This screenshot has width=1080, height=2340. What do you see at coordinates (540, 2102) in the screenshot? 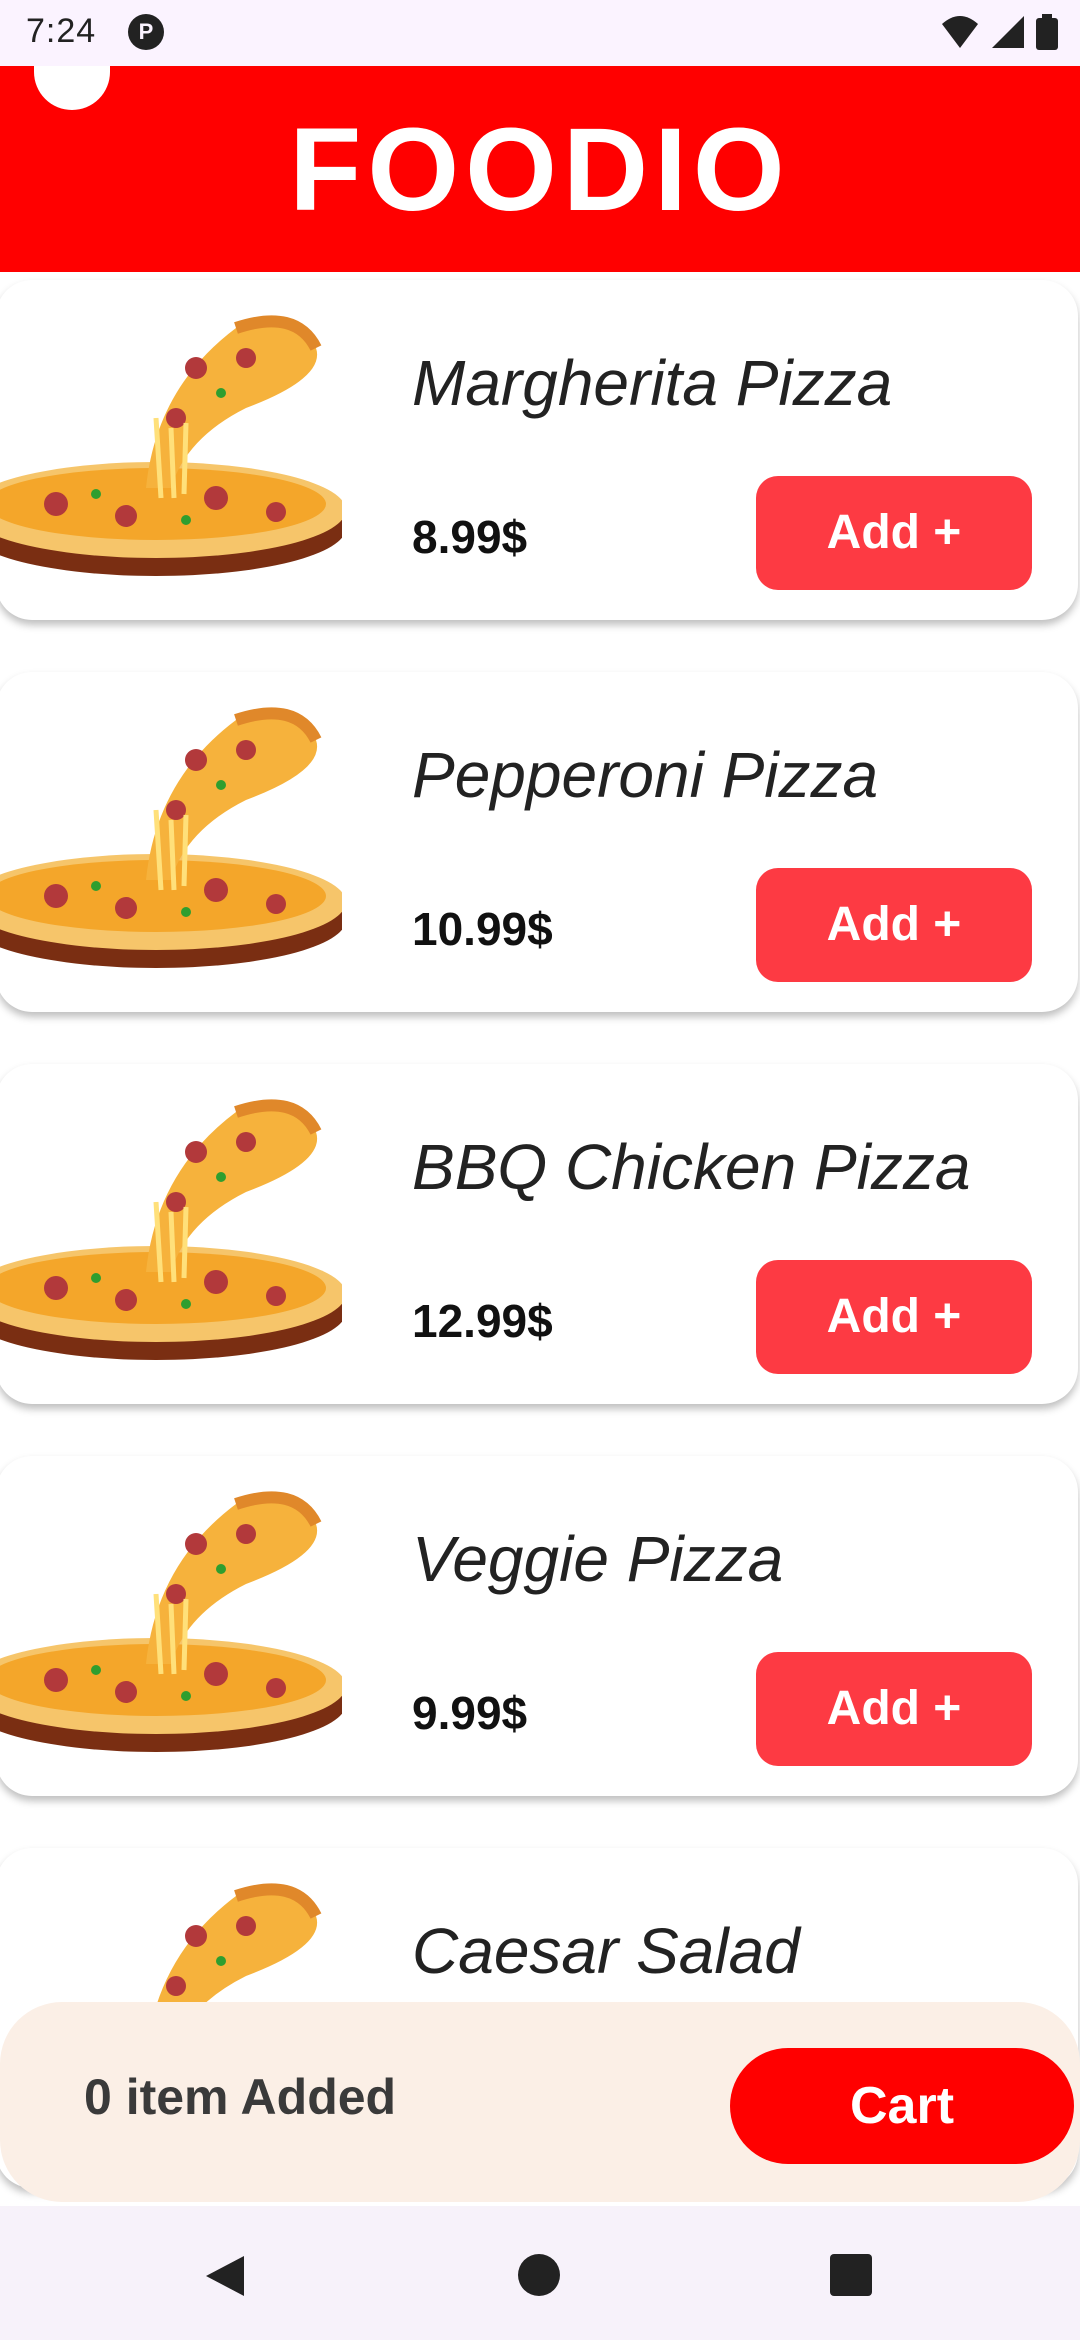
I see `cart-bar: 0 item Added Cart` at bounding box center [540, 2102].